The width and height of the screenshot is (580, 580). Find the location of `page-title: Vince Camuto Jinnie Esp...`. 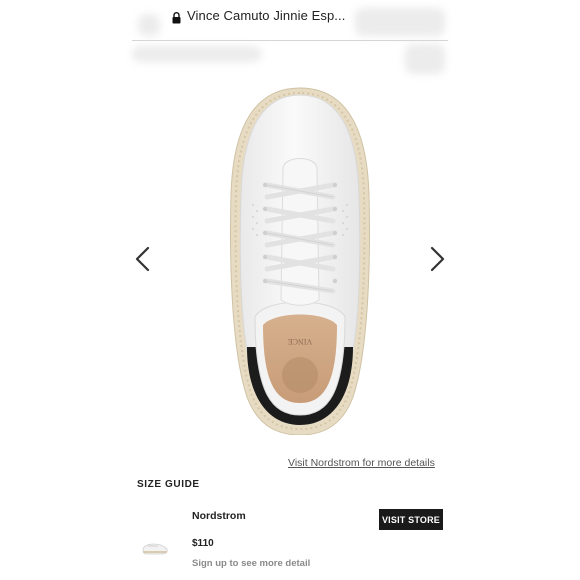

page-title: Vince Camuto Jinnie Esp... is located at coordinates (266, 15).